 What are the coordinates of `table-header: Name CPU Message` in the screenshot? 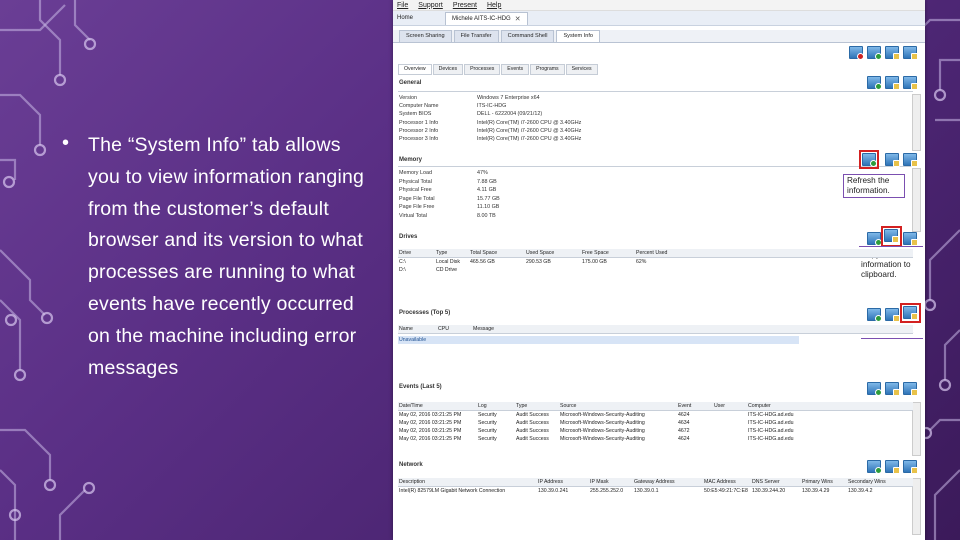 It's located at (655, 329).